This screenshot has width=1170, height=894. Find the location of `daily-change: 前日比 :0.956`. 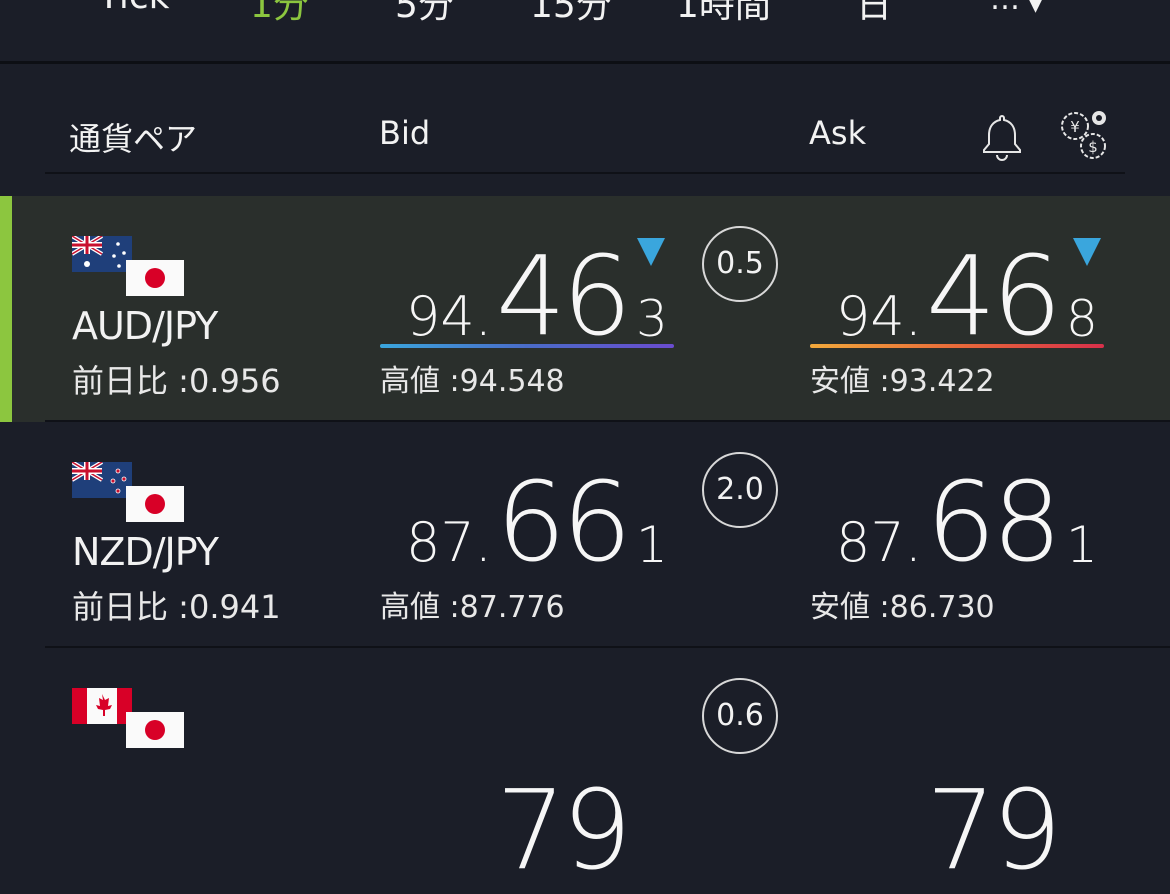

daily-change: 前日比 :0.956 is located at coordinates (176, 381).